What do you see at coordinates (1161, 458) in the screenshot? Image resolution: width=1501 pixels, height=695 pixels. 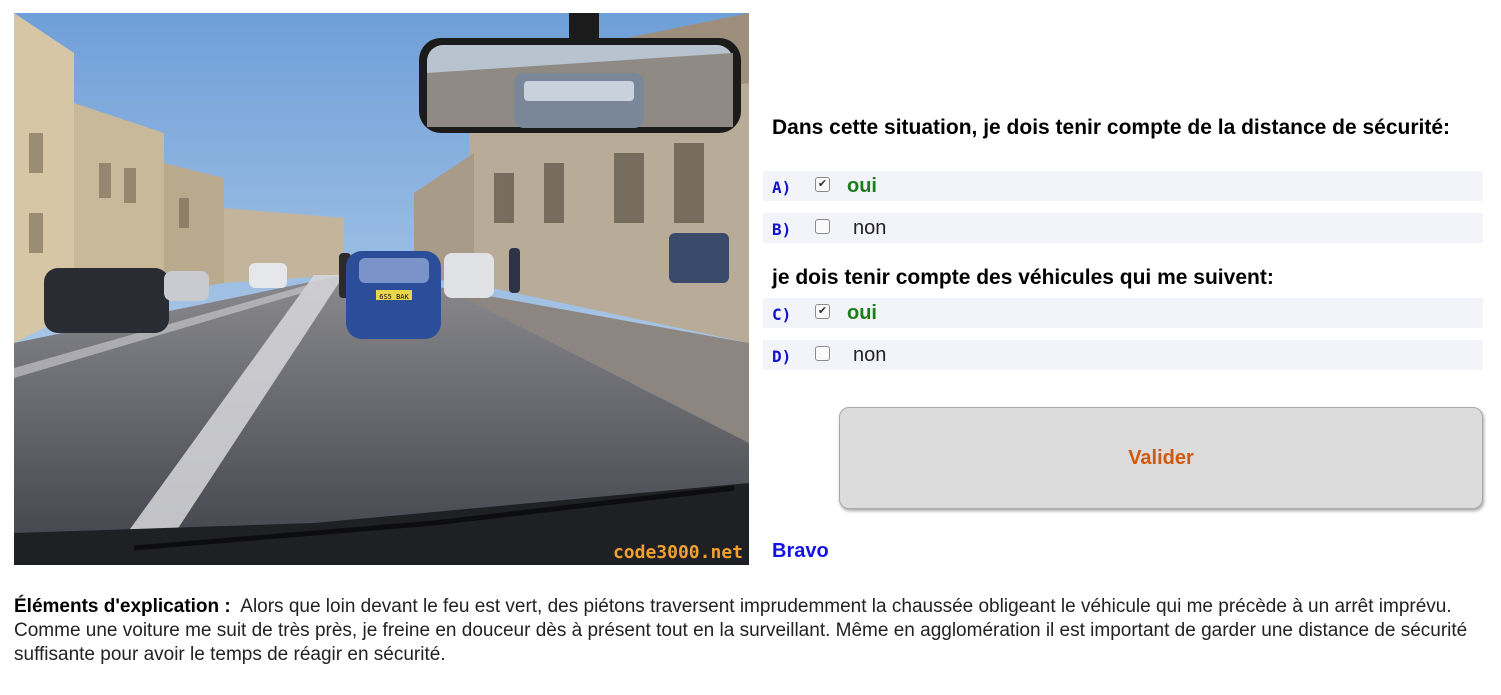 I see `validate-button: Valider` at bounding box center [1161, 458].